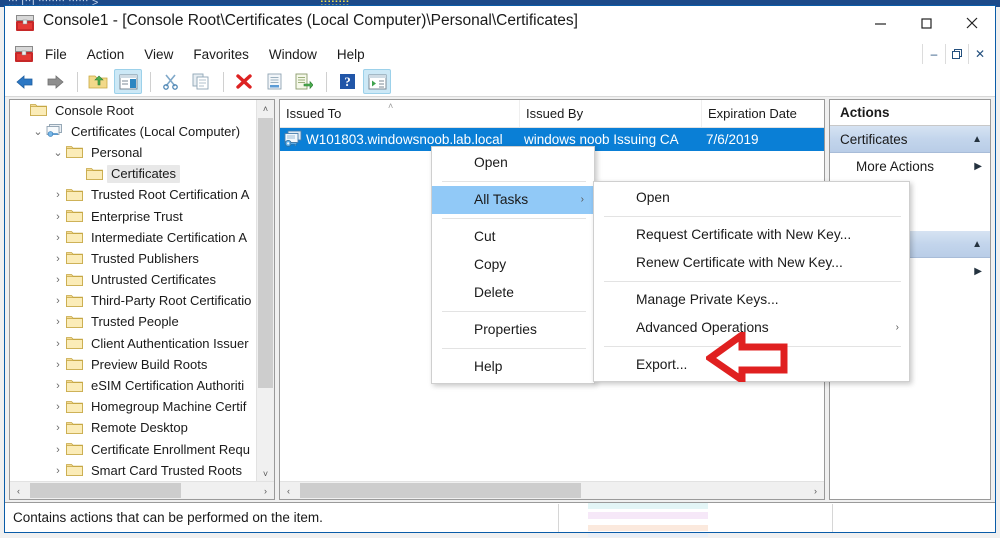 The width and height of the screenshot is (1000, 538). I want to click on close-button, so click(972, 23).